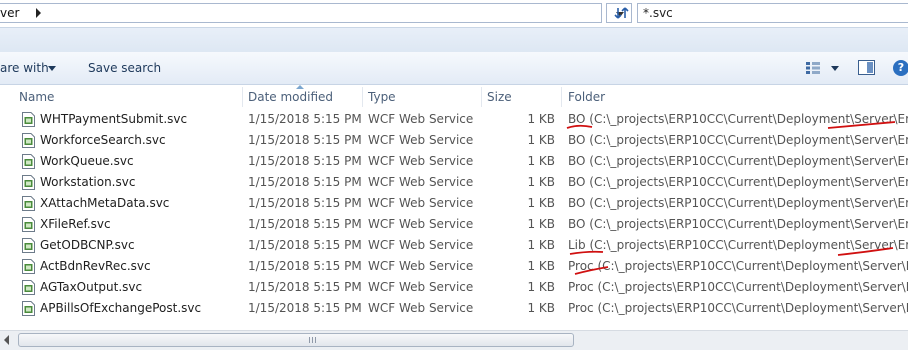 Image resolution: width=908 pixels, height=350 pixels. Describe the element at coordinates (300, 87) in the screenshot. I see `sort-indicator-icon` at that location.